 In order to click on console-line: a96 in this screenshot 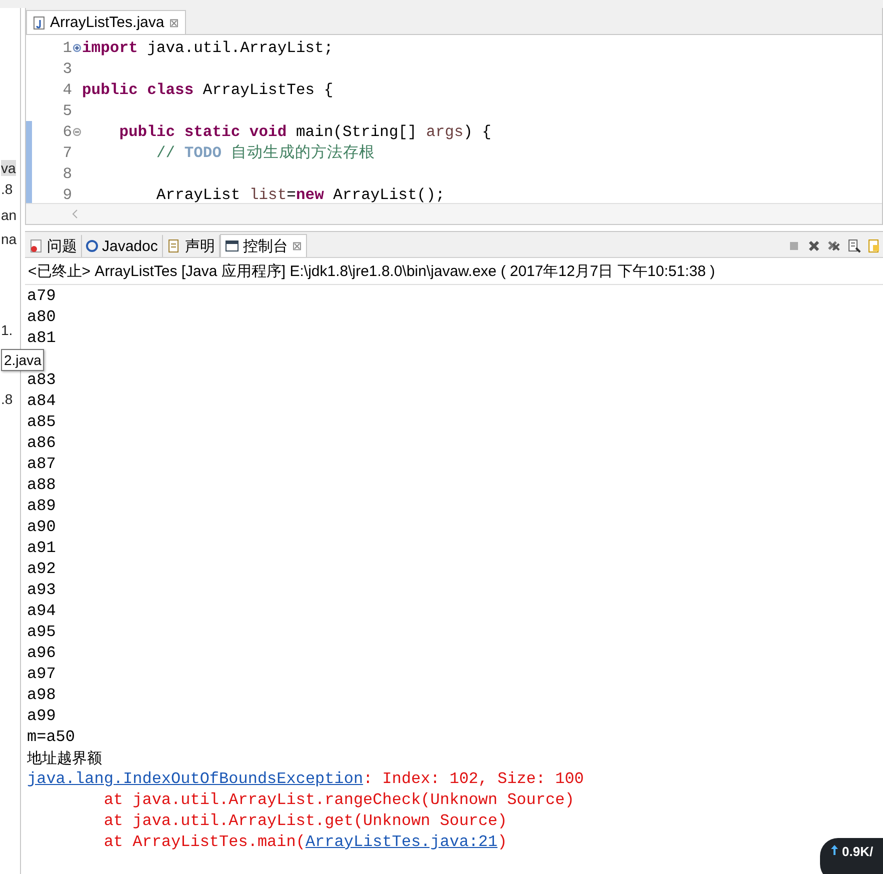, I will do `click(41, 653)`.